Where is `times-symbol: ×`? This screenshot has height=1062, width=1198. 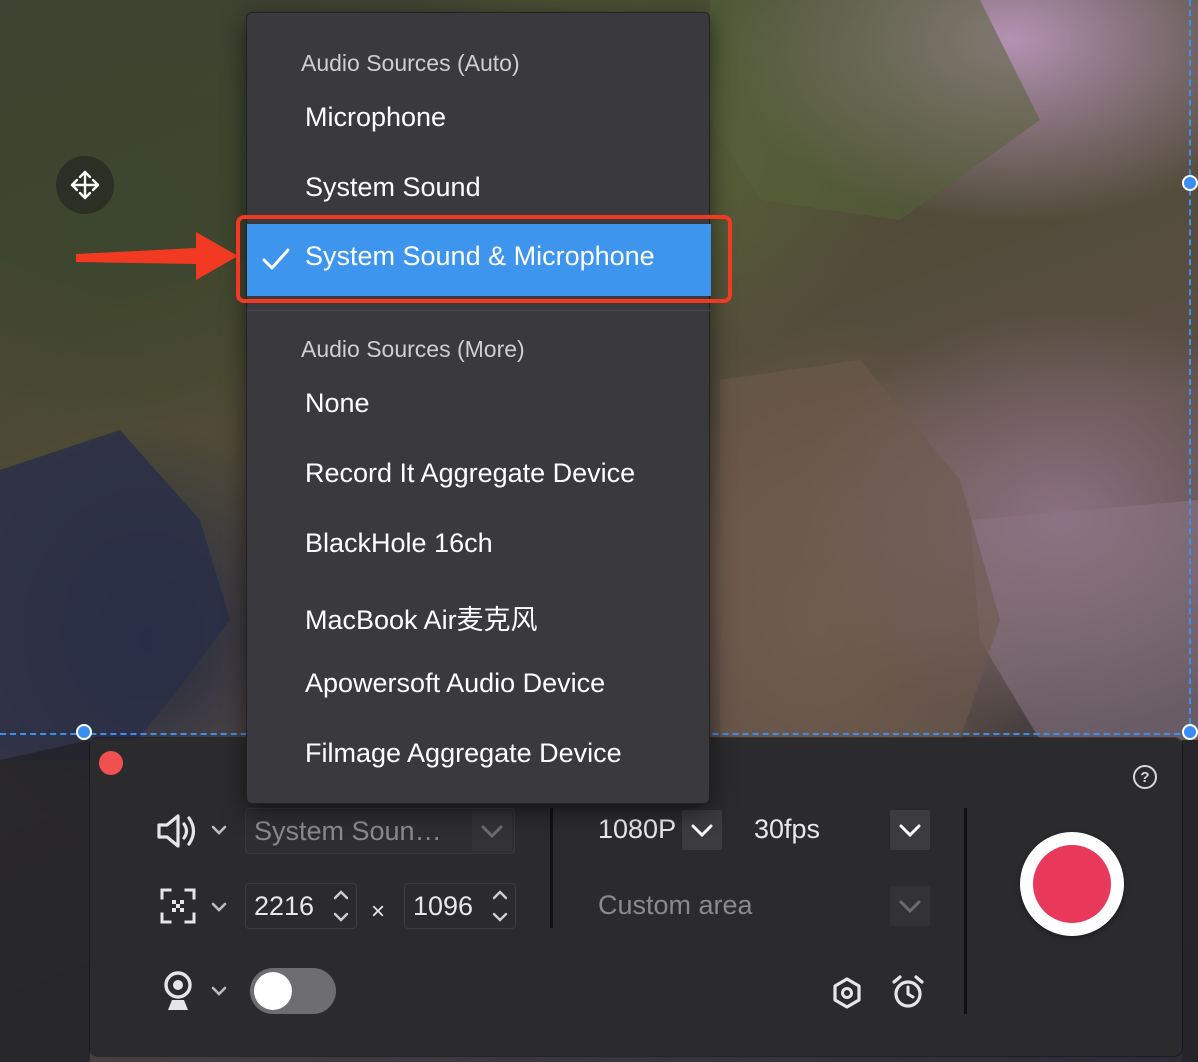 times-symbol: × is located at coordinates (378, 911).